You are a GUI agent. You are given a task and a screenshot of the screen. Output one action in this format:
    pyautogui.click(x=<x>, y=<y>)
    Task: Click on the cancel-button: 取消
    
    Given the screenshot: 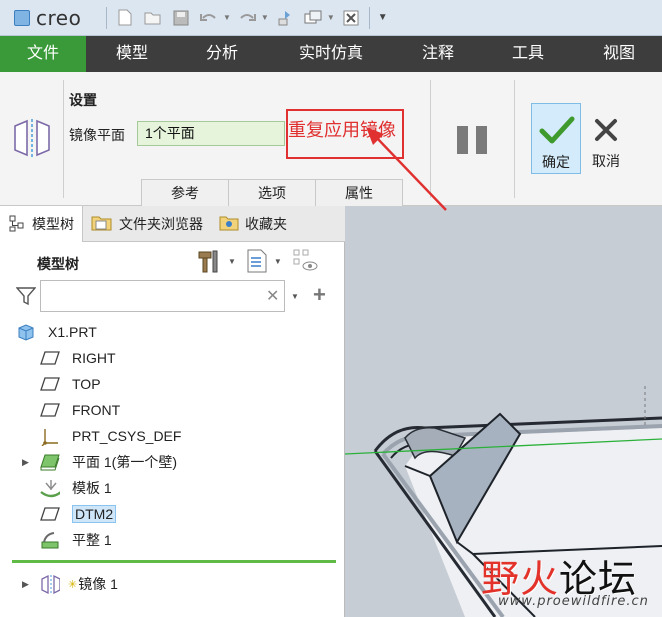 What is the action you would take?
    pyautogui.click(x=606, y=138)
    